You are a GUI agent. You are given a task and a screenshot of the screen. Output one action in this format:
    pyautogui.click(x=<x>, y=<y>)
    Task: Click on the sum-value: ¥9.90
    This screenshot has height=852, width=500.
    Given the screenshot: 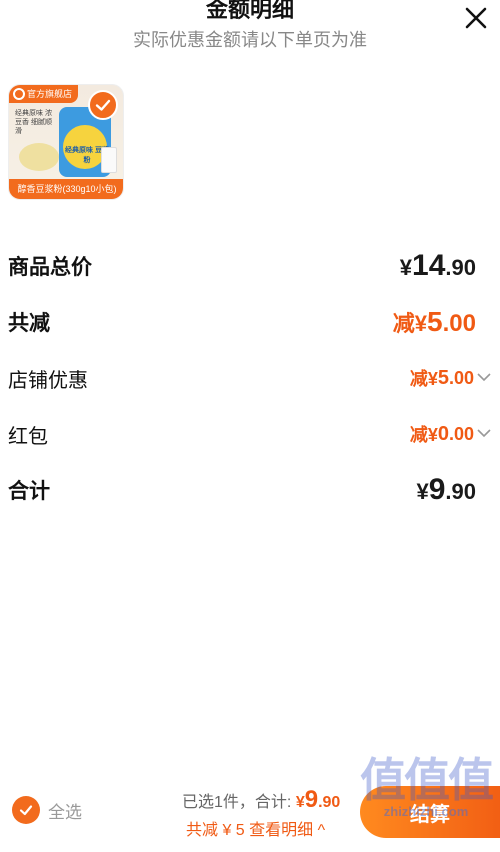 What is the action you would take?
    pyautogui.click(x=446, y=490)
    